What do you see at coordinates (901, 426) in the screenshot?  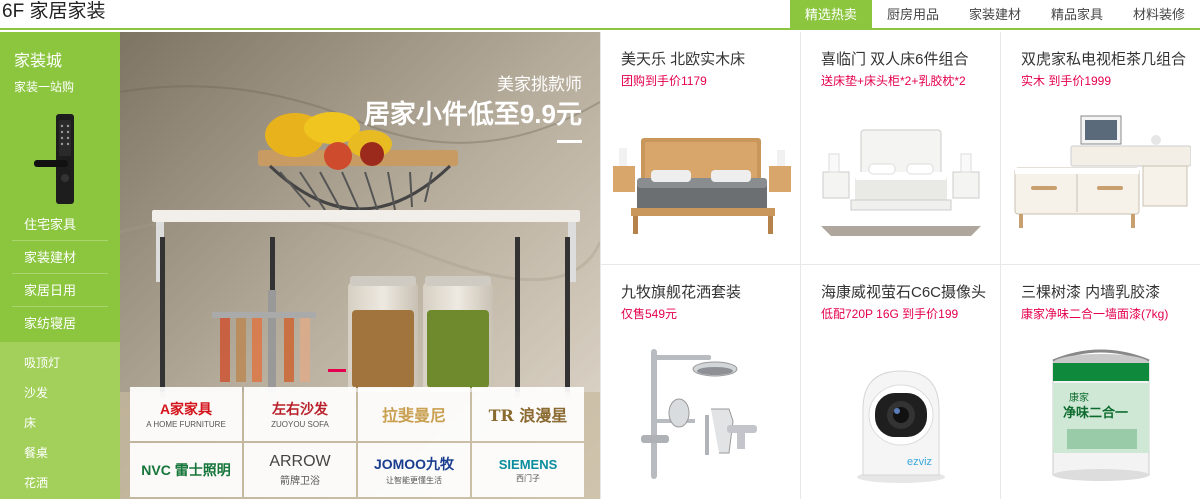 I see `camera-icon: ezviz` at bounding box center [901, 426].